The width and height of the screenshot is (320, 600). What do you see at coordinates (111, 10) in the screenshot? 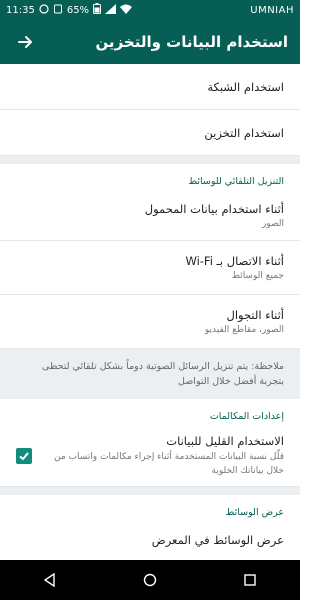
I see `signal-icon` at bounding box center [111, 10].